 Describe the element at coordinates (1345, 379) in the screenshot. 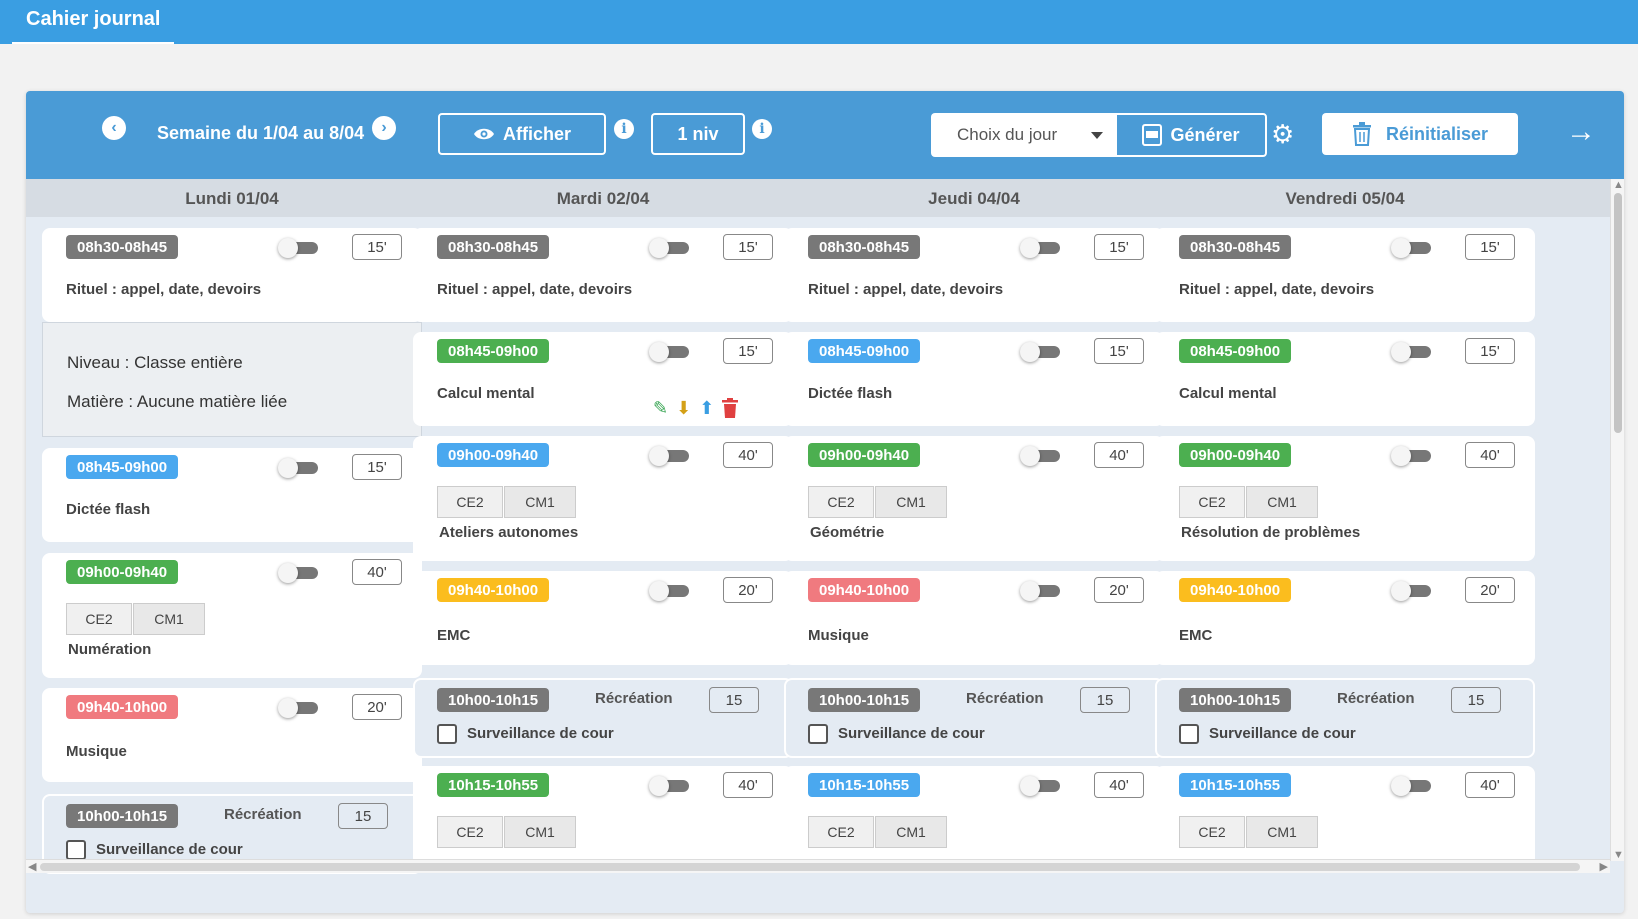

I see `schedule-card: 08h45-09h00 15' Calcul mental` at that location.